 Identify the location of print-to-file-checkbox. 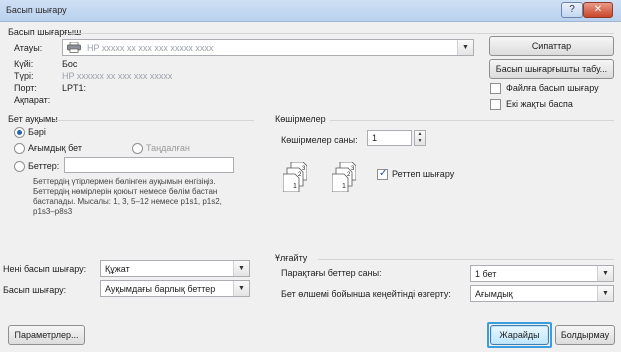
(495, 88).